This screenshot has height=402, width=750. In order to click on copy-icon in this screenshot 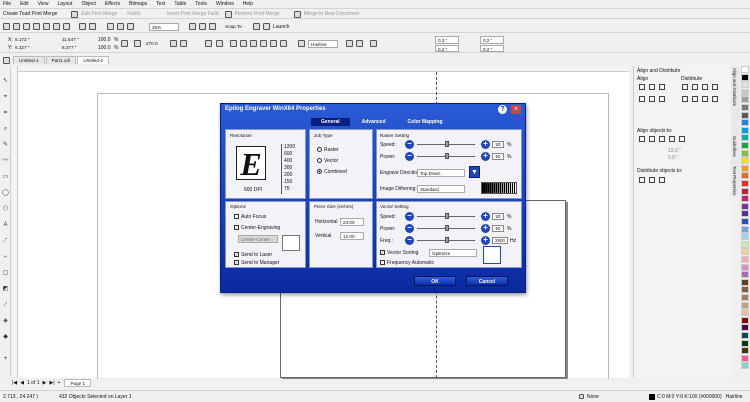, I will do `click(56, 26)`.